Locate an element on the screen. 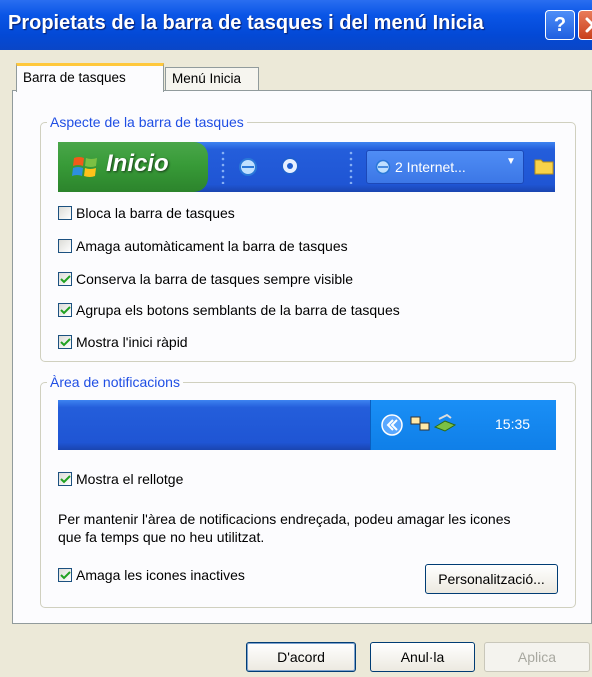 The image size is (592, 677). amaga-icones-label: Amaga les icones inactives is located at coordinates (160, 575).